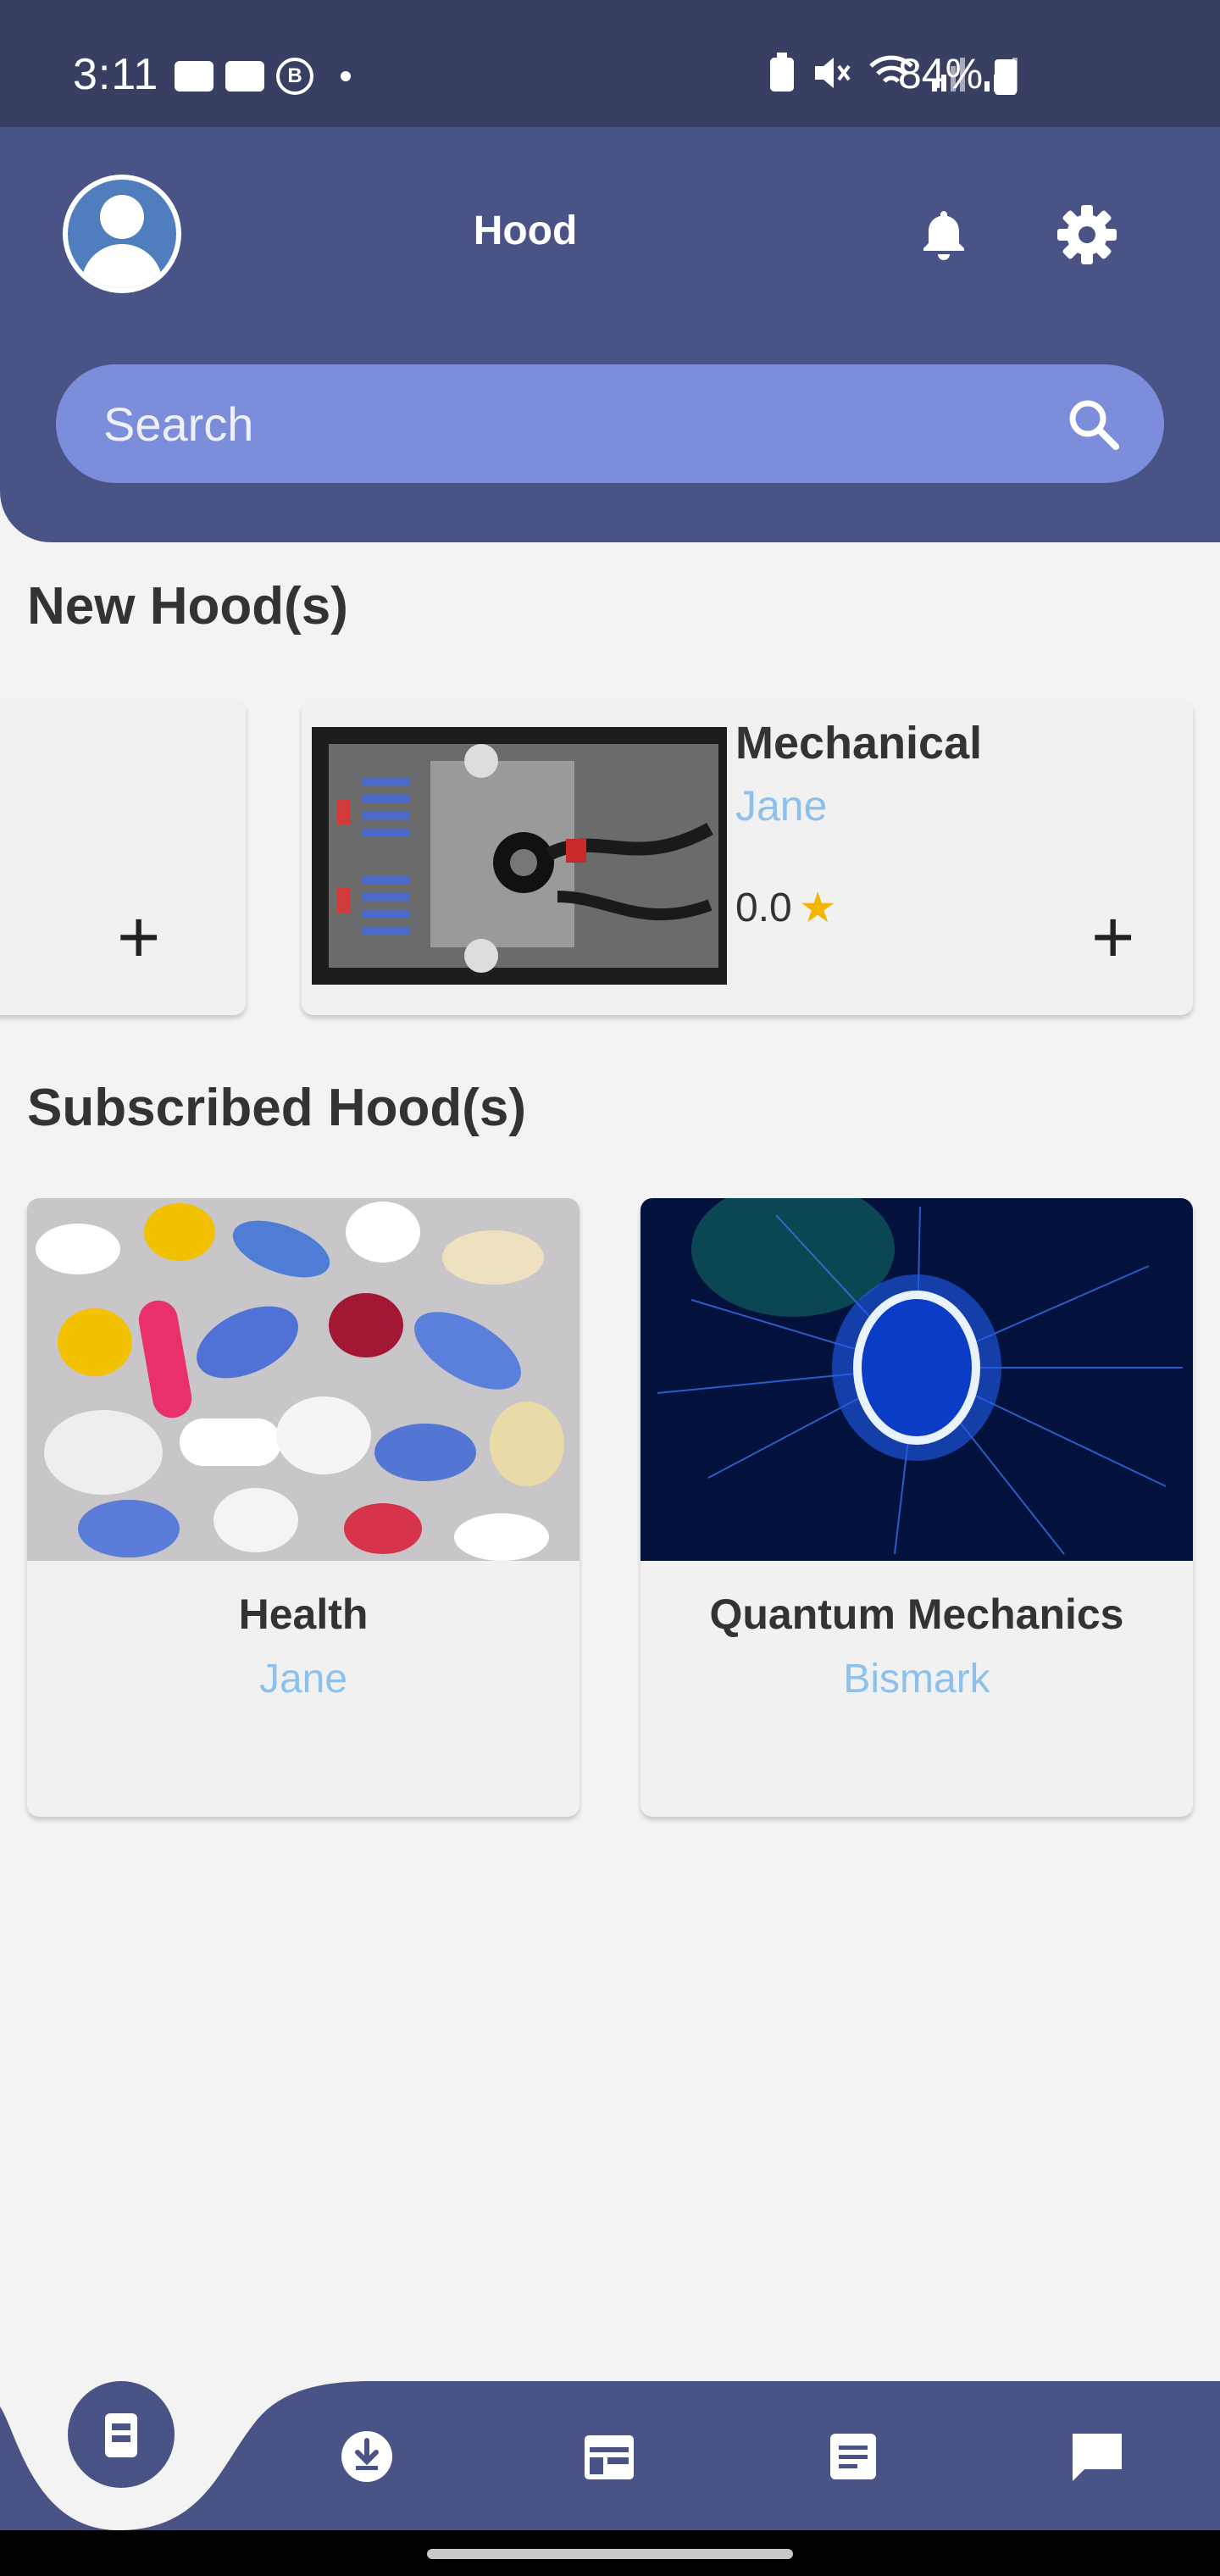 The height and width of the screenshot is (2576, 1220). I want to click on nav-home-button, so click(121, 2434).